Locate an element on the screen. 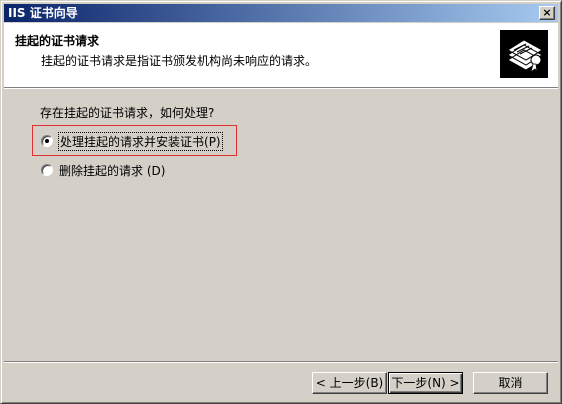  option-delete-text: 删除挂起的请求 is located at coordinates (101, 170).